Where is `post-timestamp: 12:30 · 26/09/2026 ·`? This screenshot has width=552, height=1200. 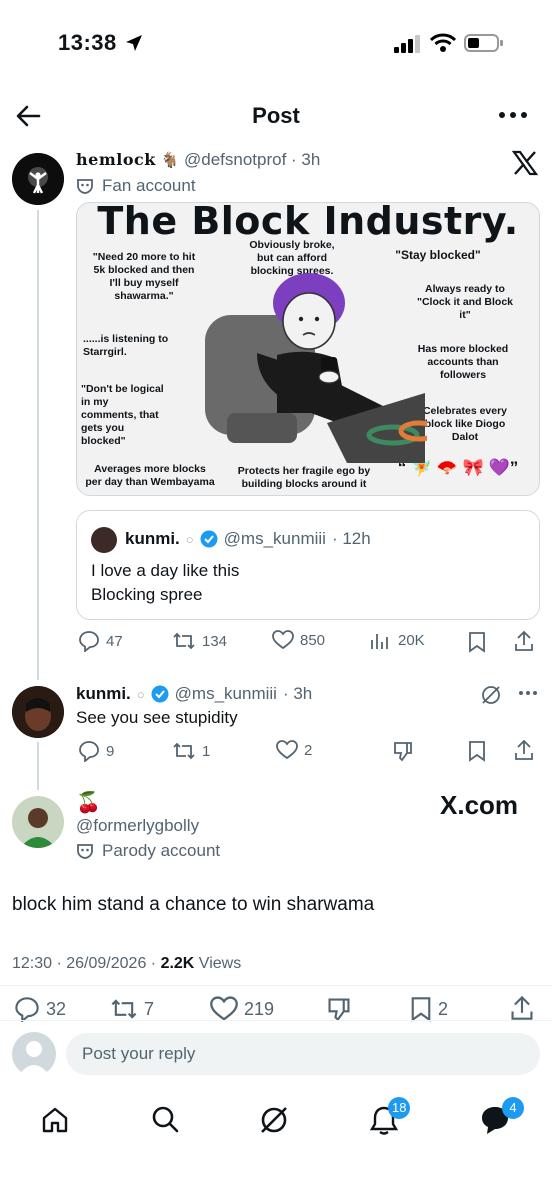
post-timestamp: 12:30 · 26/09/2026 · is located at coordinates (86, 963).